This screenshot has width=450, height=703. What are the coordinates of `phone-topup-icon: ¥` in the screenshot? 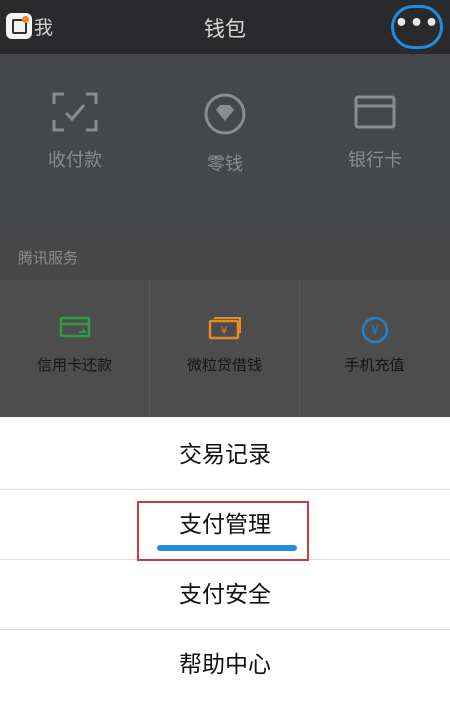 It's located at (374, 330).